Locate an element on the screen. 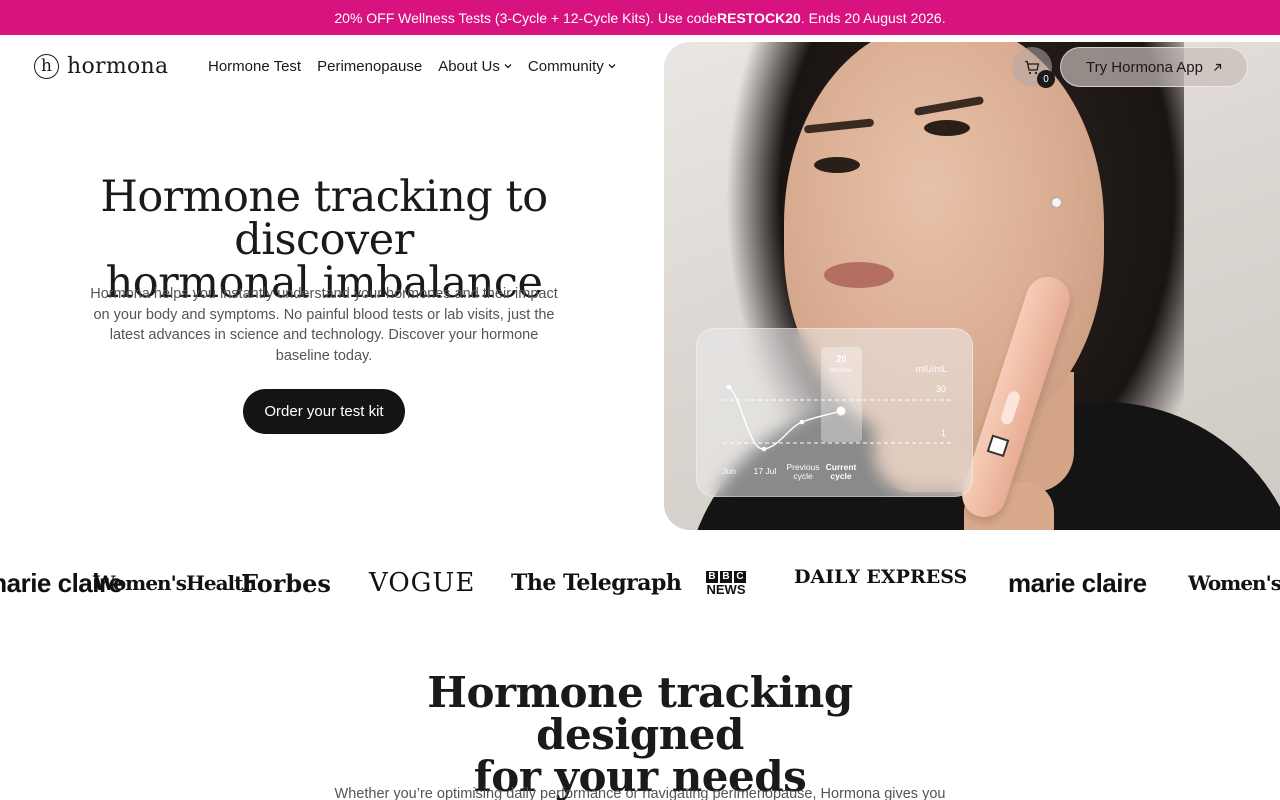 The image size is (1280, 800). press-logo-vogue: VOGUE is located at coordinates (422, 583).